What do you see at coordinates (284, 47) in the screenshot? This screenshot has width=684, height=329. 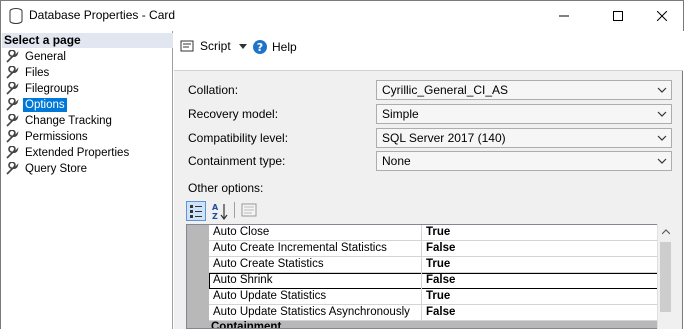 I see `help-label: Help` at bounding box center [284, 47].